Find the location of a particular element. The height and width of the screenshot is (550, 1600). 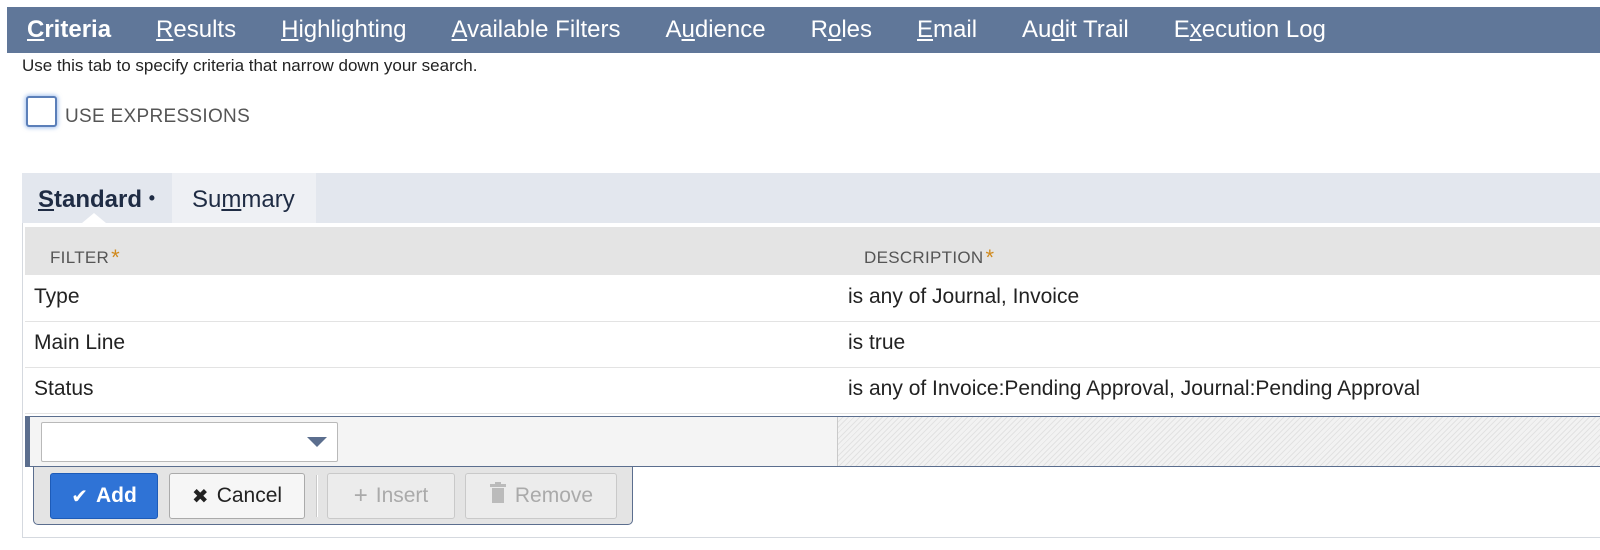

active-tab-pointer is located at coordinates (94, 218).